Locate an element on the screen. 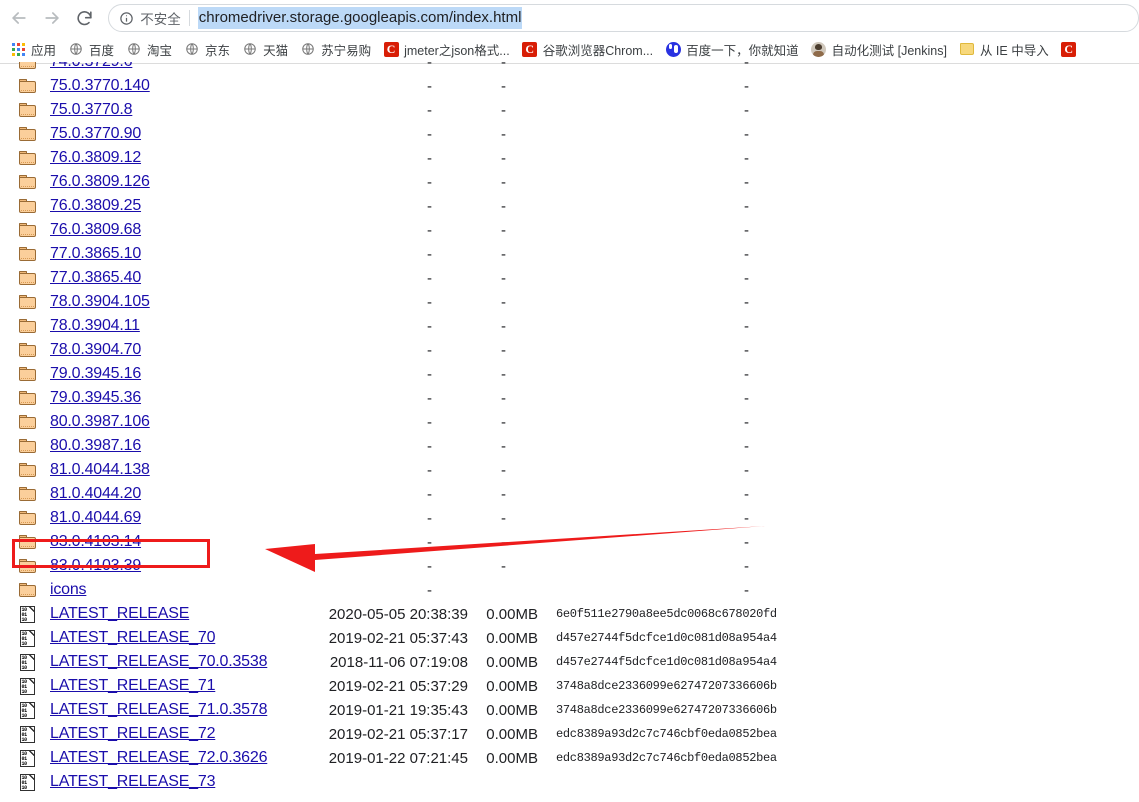  file-link: icons is located at coordinates (68, 589).